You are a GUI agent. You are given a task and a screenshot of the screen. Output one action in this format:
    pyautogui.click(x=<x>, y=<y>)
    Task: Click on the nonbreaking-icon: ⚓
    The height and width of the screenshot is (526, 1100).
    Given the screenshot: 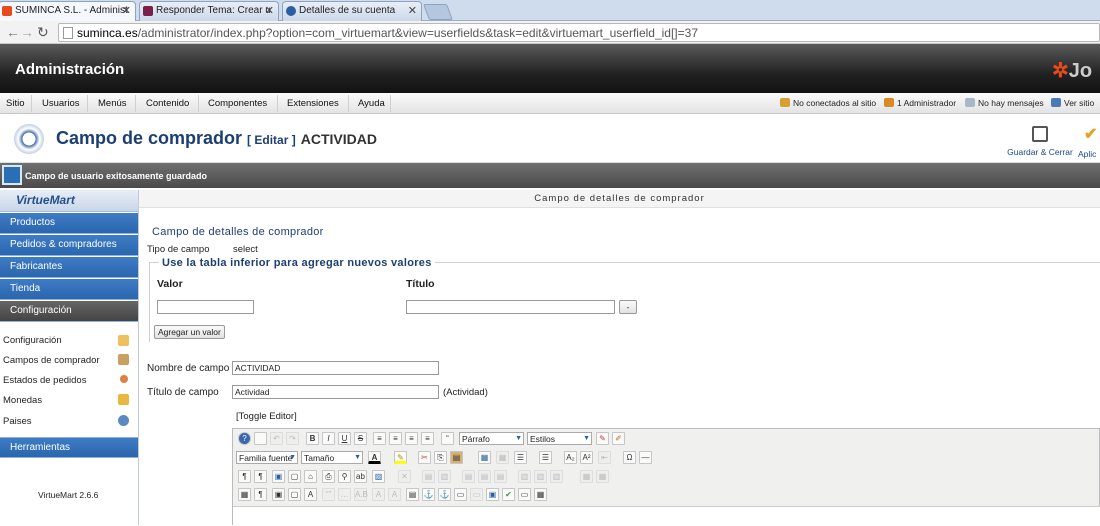 What is the action you would take?
    pyautogui.click(x=428, y=494)
    